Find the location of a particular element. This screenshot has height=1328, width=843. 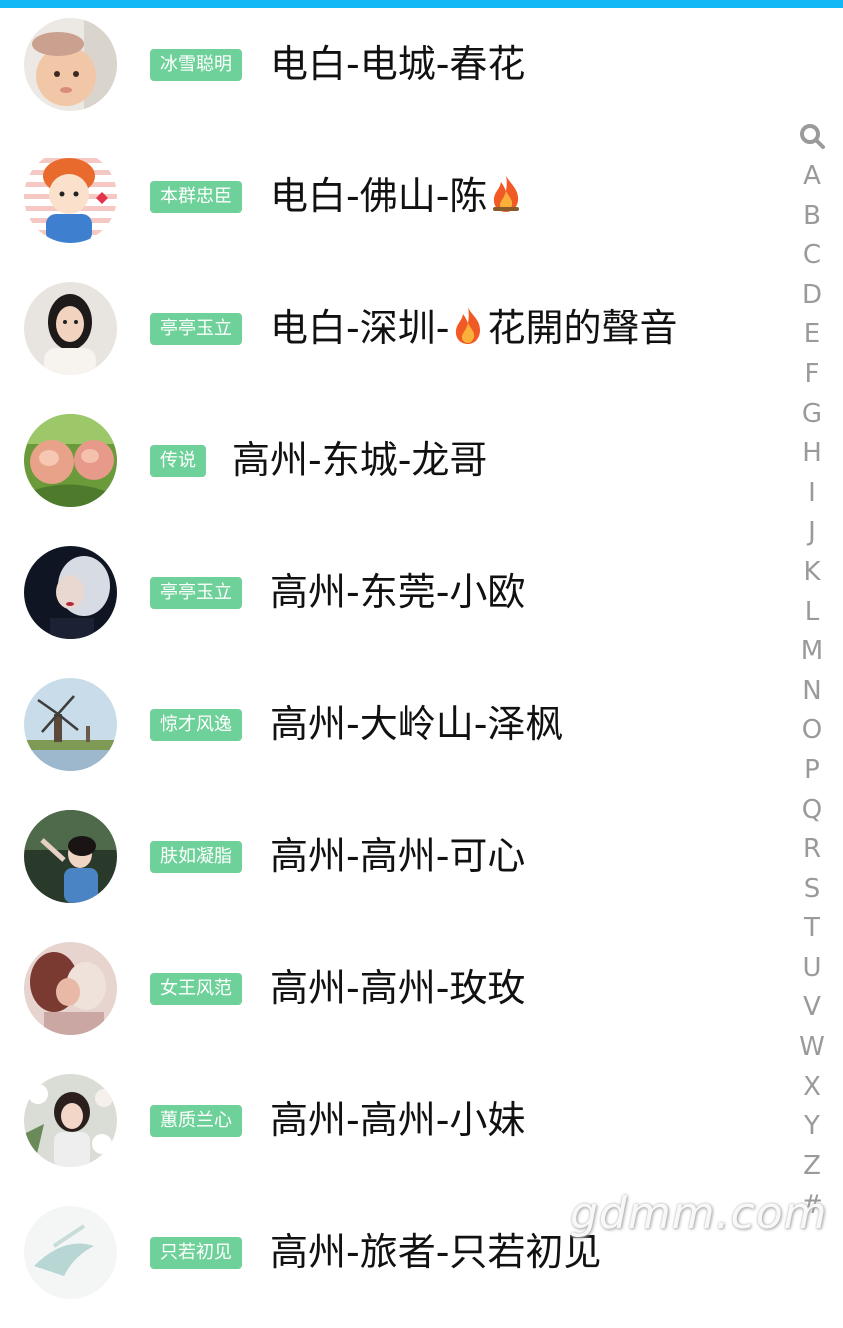

list-item: 本群忠臣 电白-佛山-陈 is located at coordinates (395, 206).